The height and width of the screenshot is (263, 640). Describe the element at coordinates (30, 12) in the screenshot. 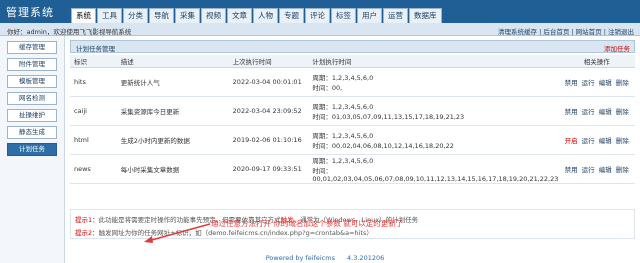

I see `app-title: 管理系统` at that location.